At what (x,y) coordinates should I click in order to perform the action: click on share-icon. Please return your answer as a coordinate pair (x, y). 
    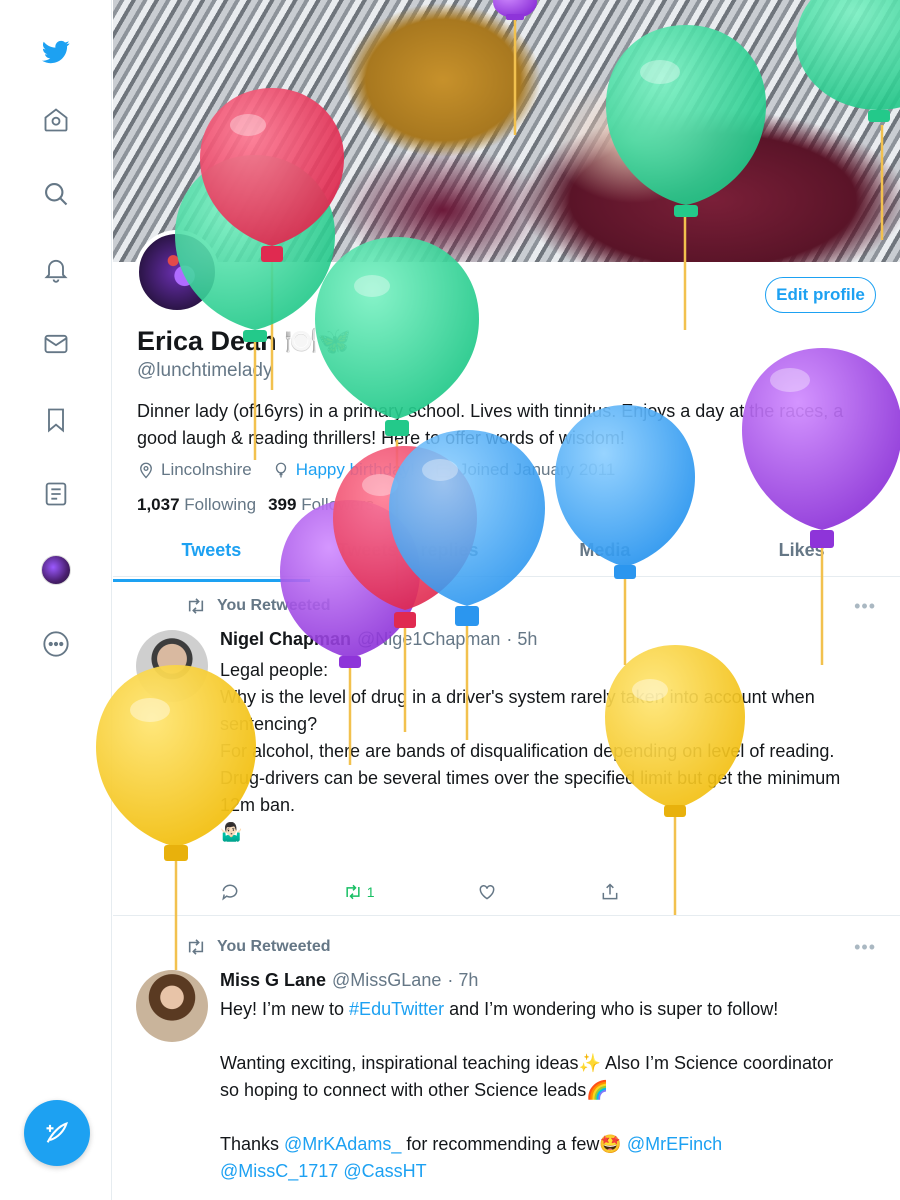
    Looking at the image, I should click on (610, 891).